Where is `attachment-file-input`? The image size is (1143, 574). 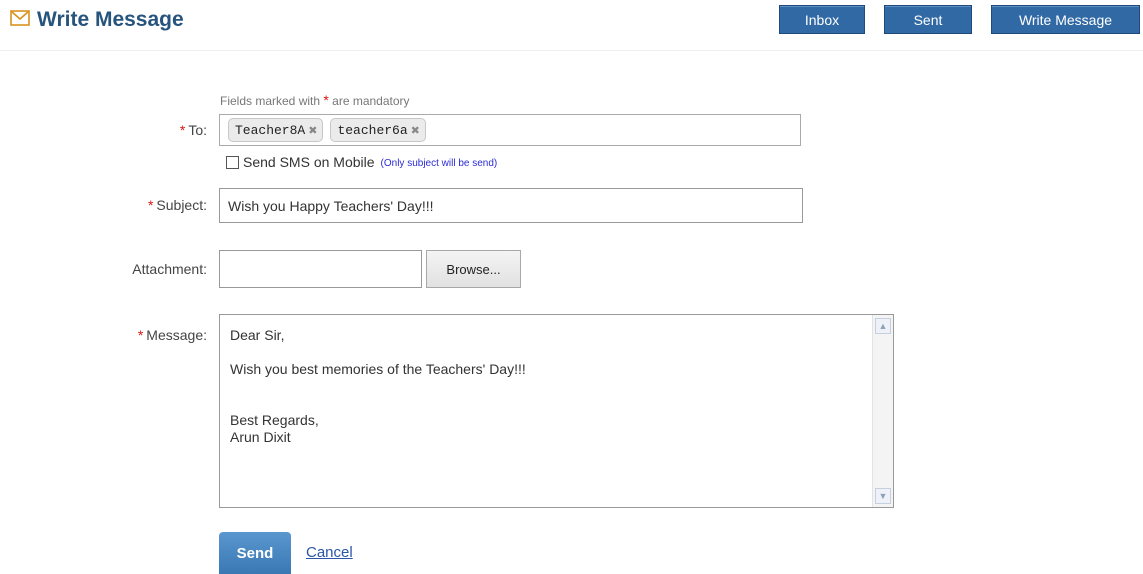
attachment-file-input is located at coordinates (320, 269).